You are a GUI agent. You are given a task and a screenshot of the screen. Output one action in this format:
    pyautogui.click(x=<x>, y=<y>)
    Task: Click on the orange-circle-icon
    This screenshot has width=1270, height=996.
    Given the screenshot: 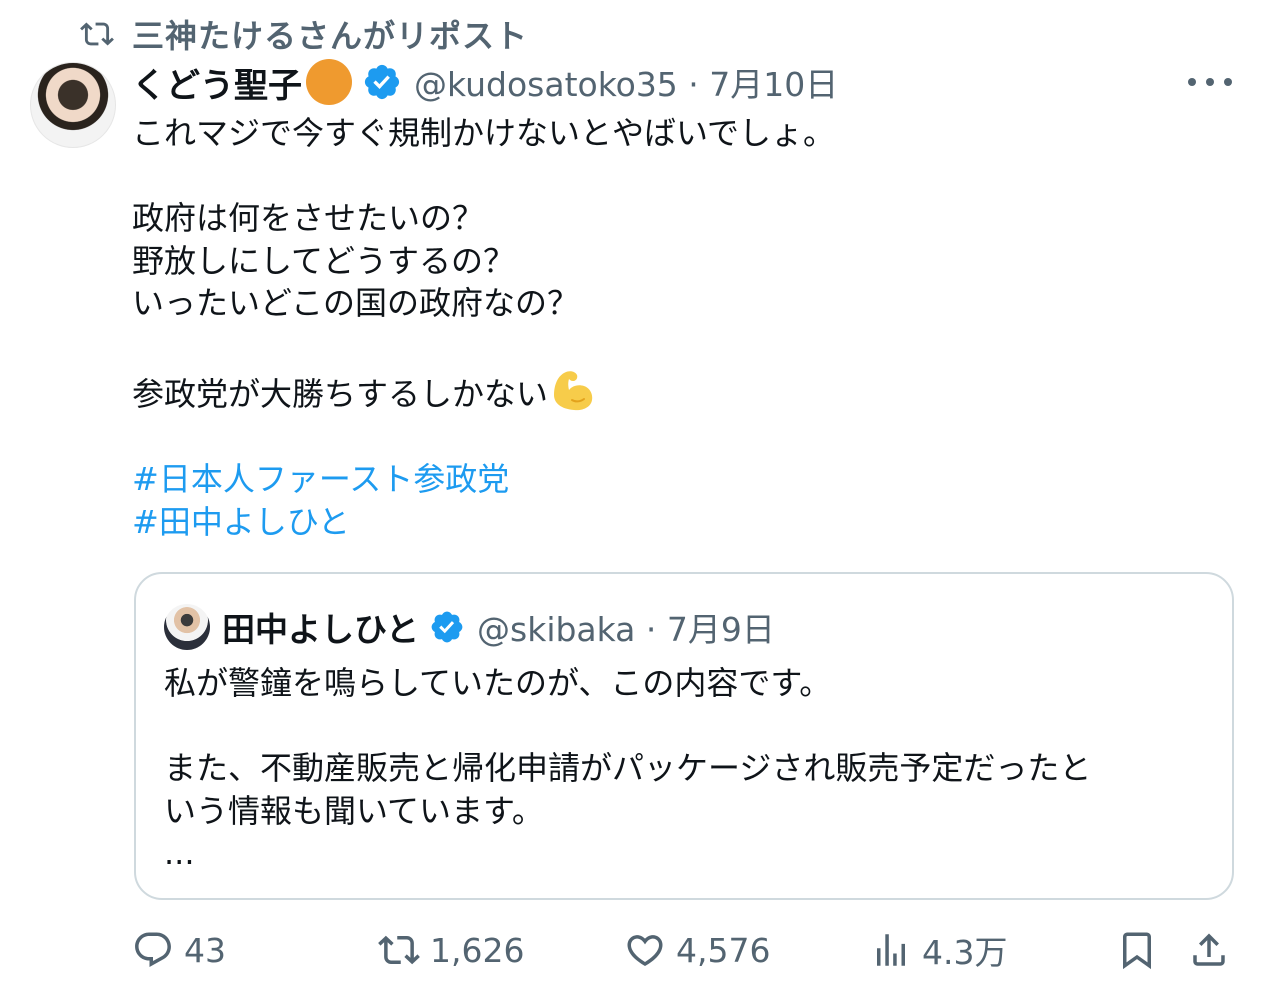 What is the action you would take?
    pyautogui.click(x=329, y=82)
    